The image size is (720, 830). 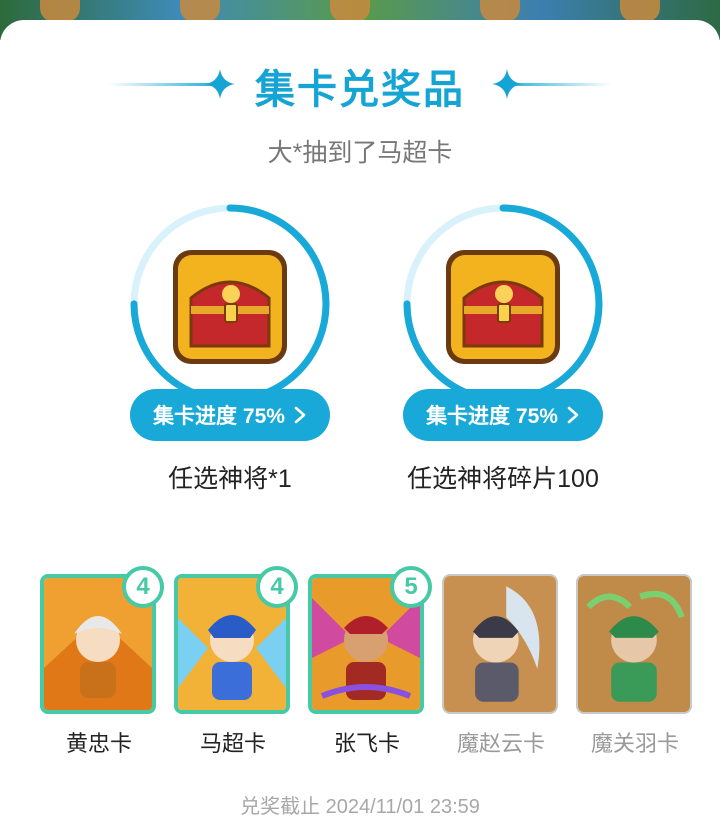 I want to click on title-row: 集卡兑奖品, so click(x=360, y=86).